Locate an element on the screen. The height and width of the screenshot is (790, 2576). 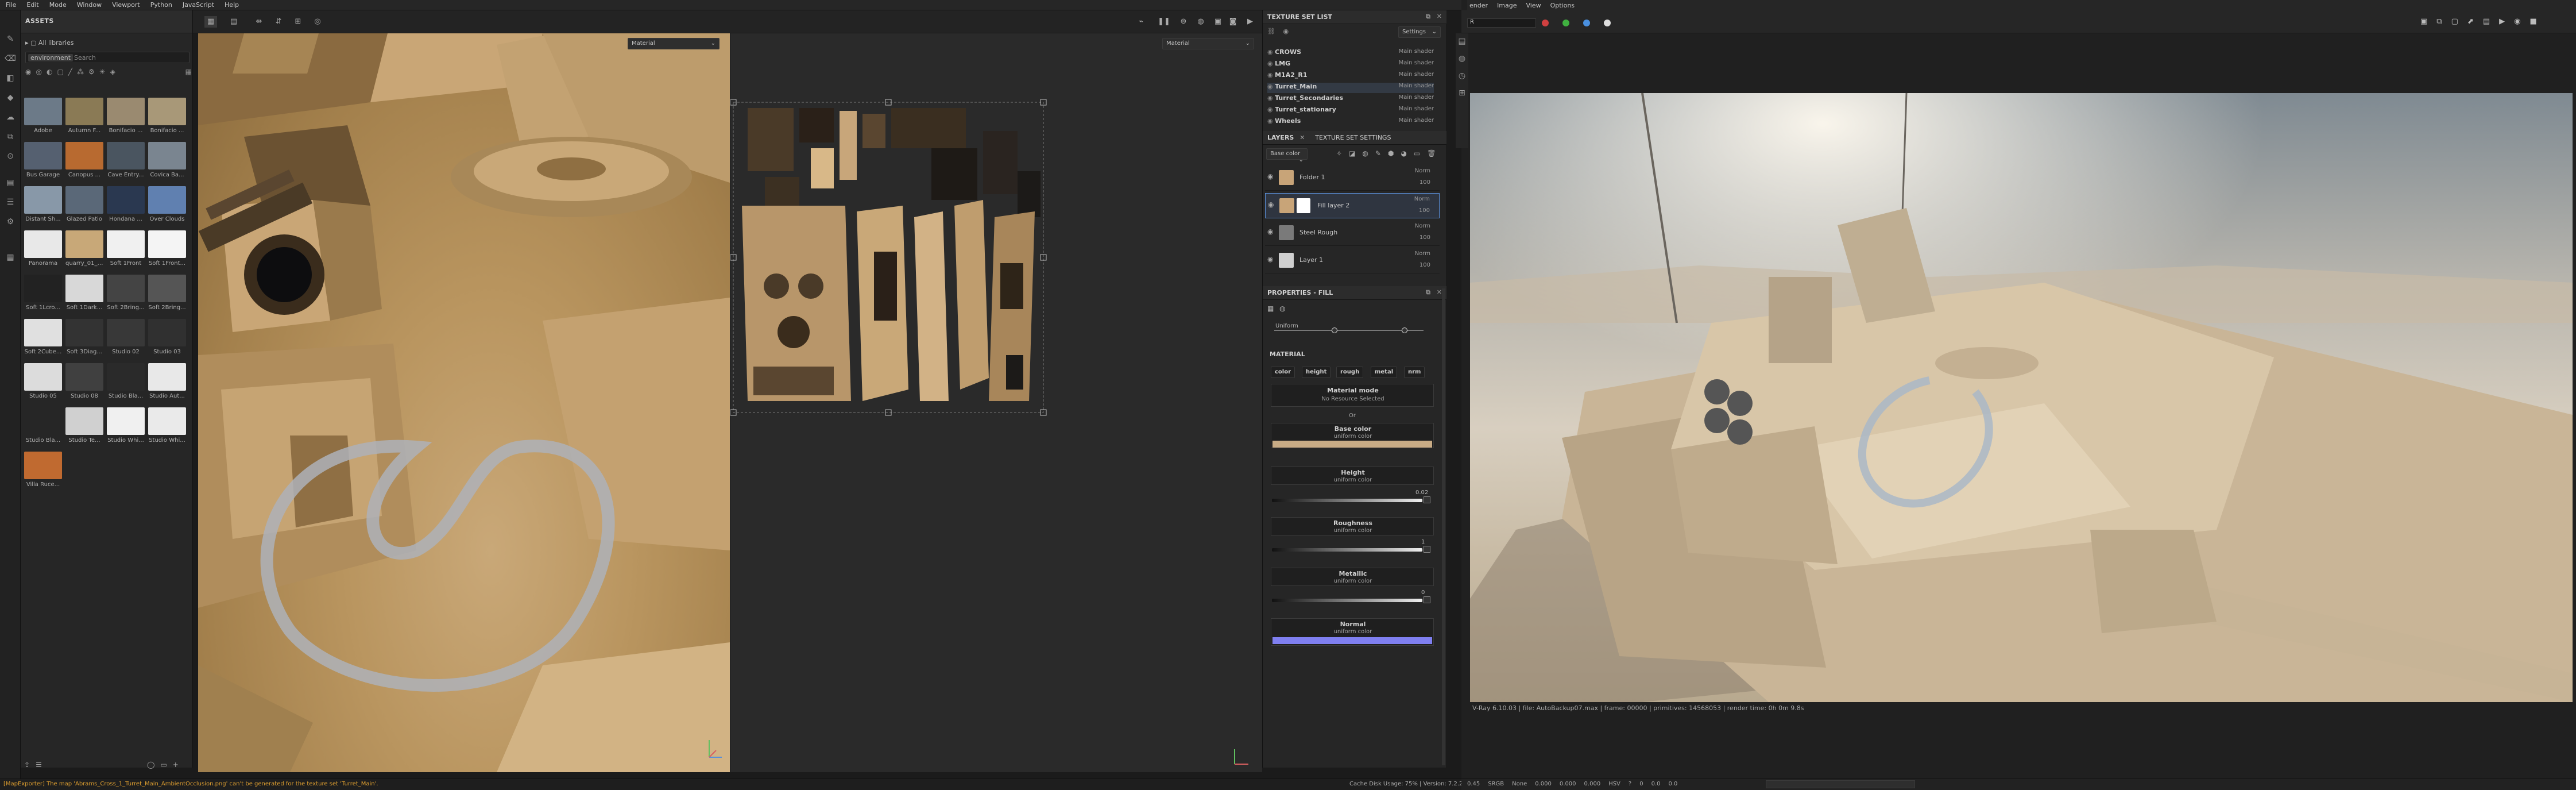
particle-filter-icon: ⁂ is located at coordinates (80, 74).